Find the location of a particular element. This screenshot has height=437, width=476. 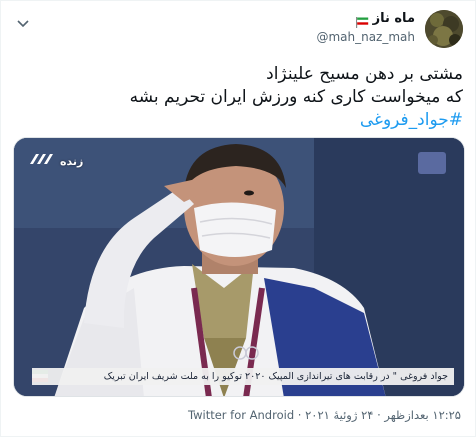

author-name-row: ماه ناز is located at coordinates (385, 19).